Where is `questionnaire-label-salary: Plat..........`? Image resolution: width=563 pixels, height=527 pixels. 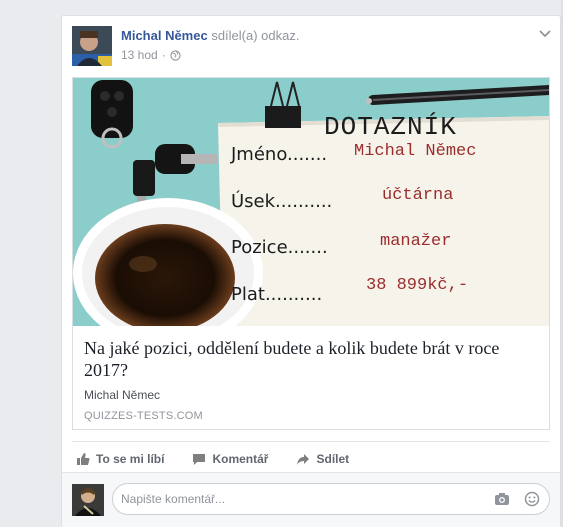 questionnaire-label-salary: Plat.......... is located at coordinates (277, 294).